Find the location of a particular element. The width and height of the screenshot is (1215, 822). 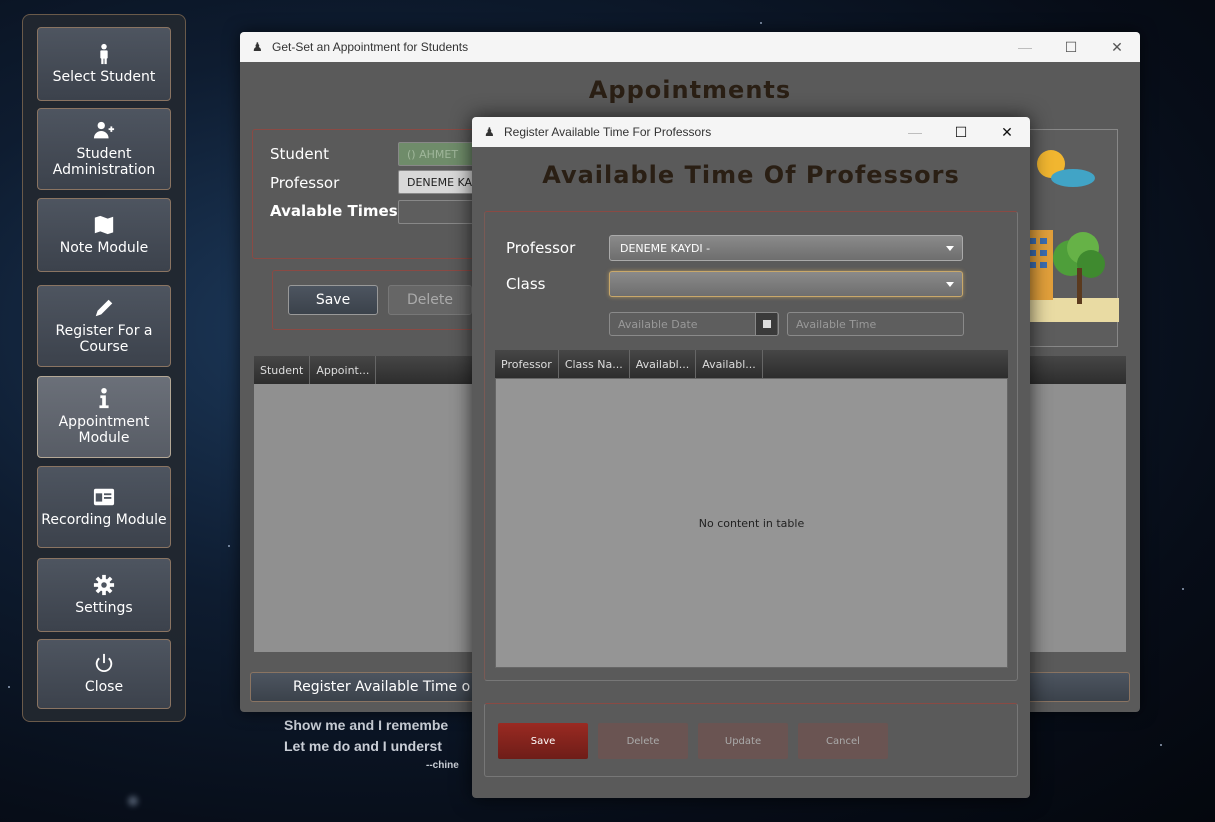

cancel-button: Cancel is located at coordinates (843, 741).